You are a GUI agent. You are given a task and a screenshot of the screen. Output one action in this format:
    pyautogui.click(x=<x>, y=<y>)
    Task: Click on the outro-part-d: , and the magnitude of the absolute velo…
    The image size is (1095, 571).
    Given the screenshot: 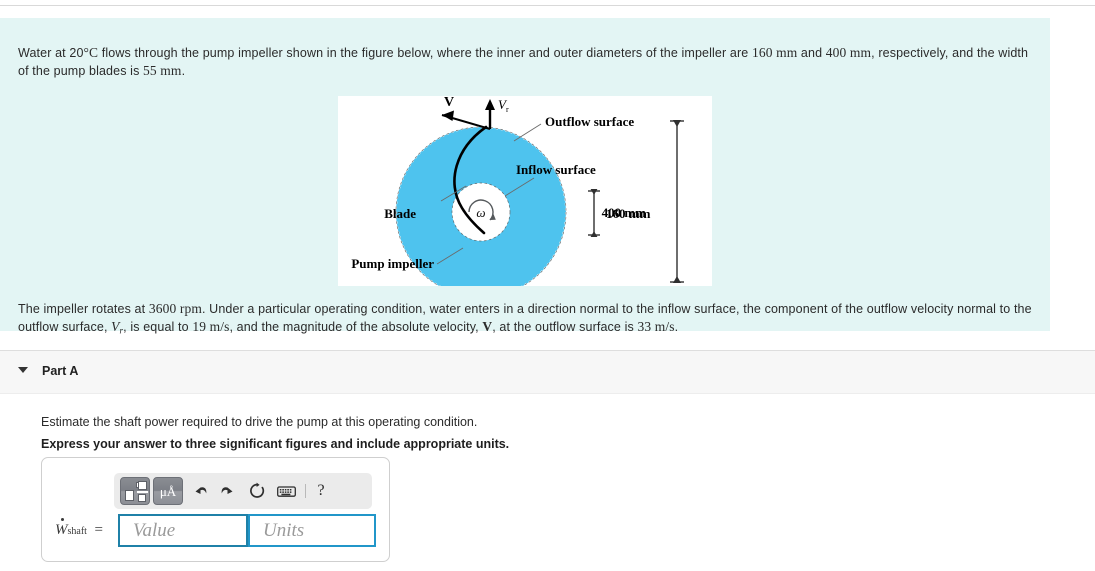 What is the action you would take?
    pyautogui.click(x=356, y=327)
    